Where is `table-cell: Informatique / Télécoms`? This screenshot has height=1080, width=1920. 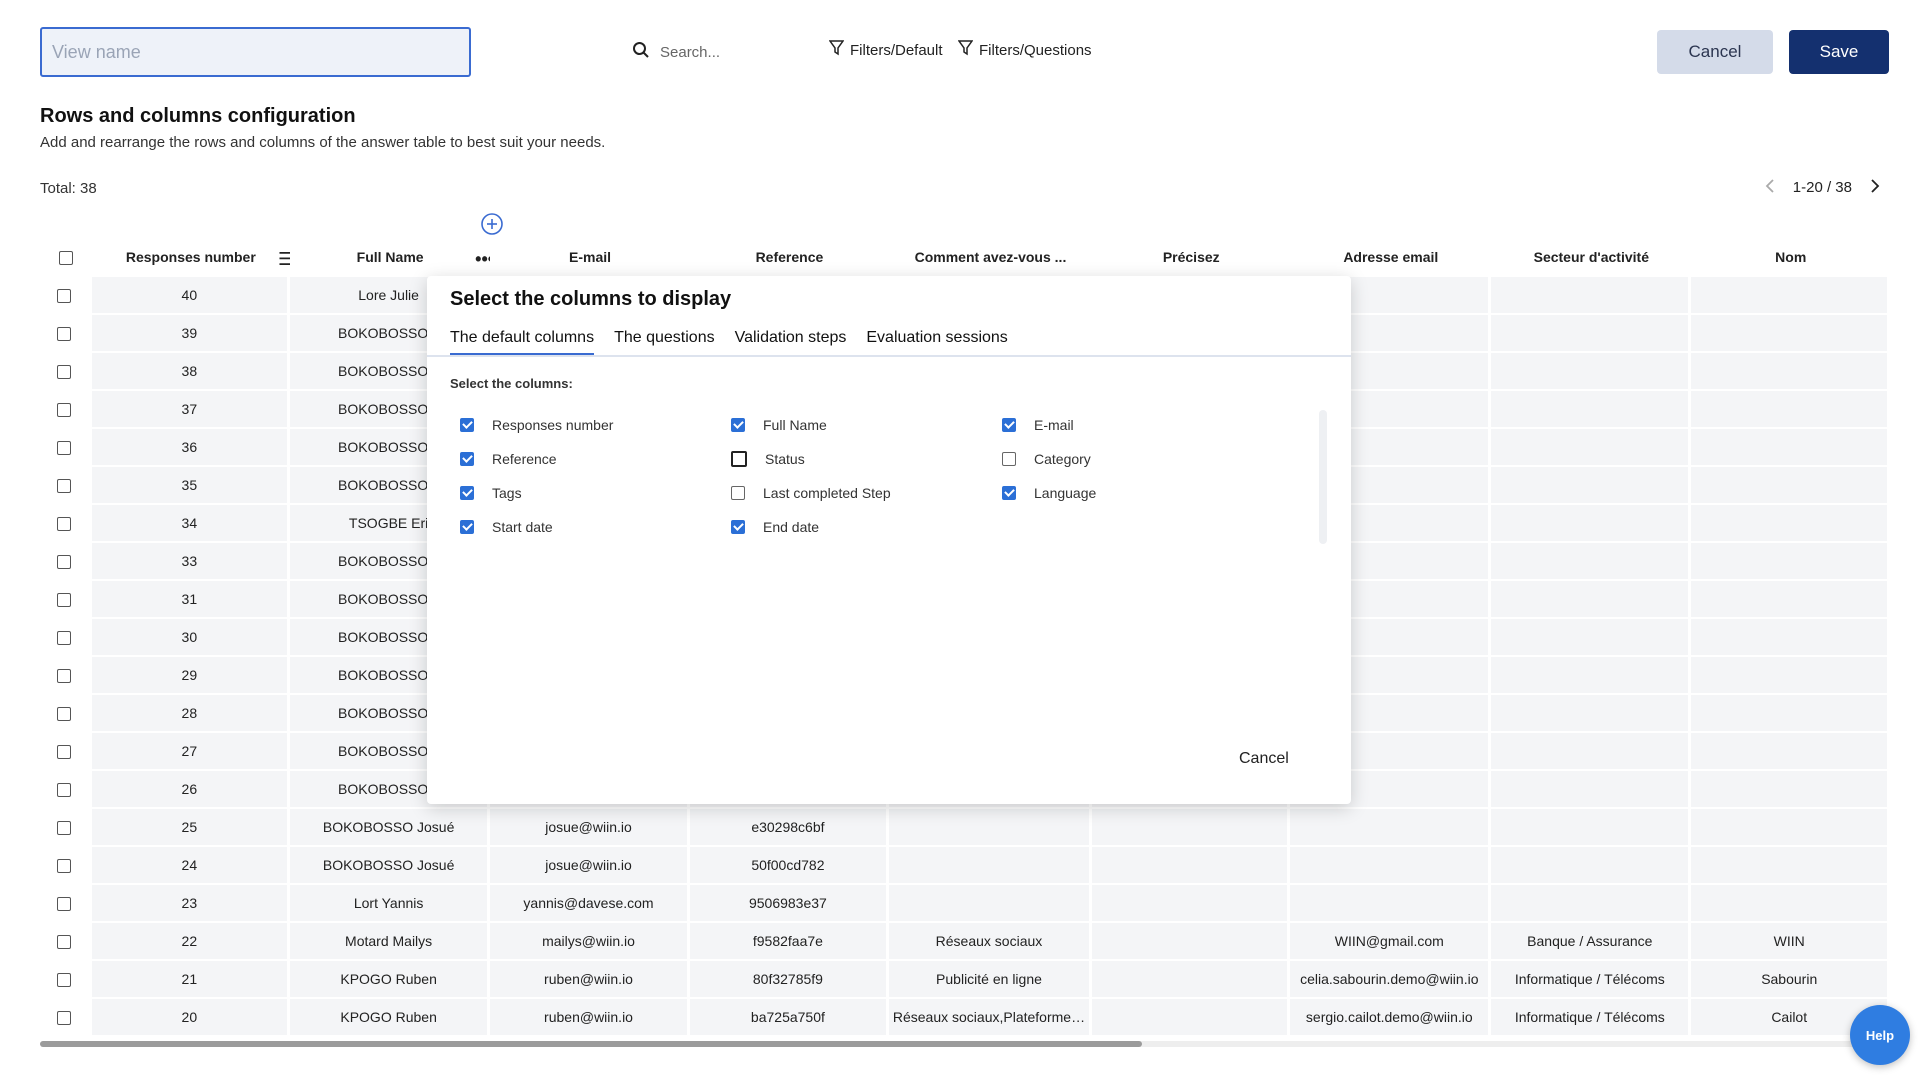
table-cell: Informatique / Télécoms is located at coordinates (1591, 980).